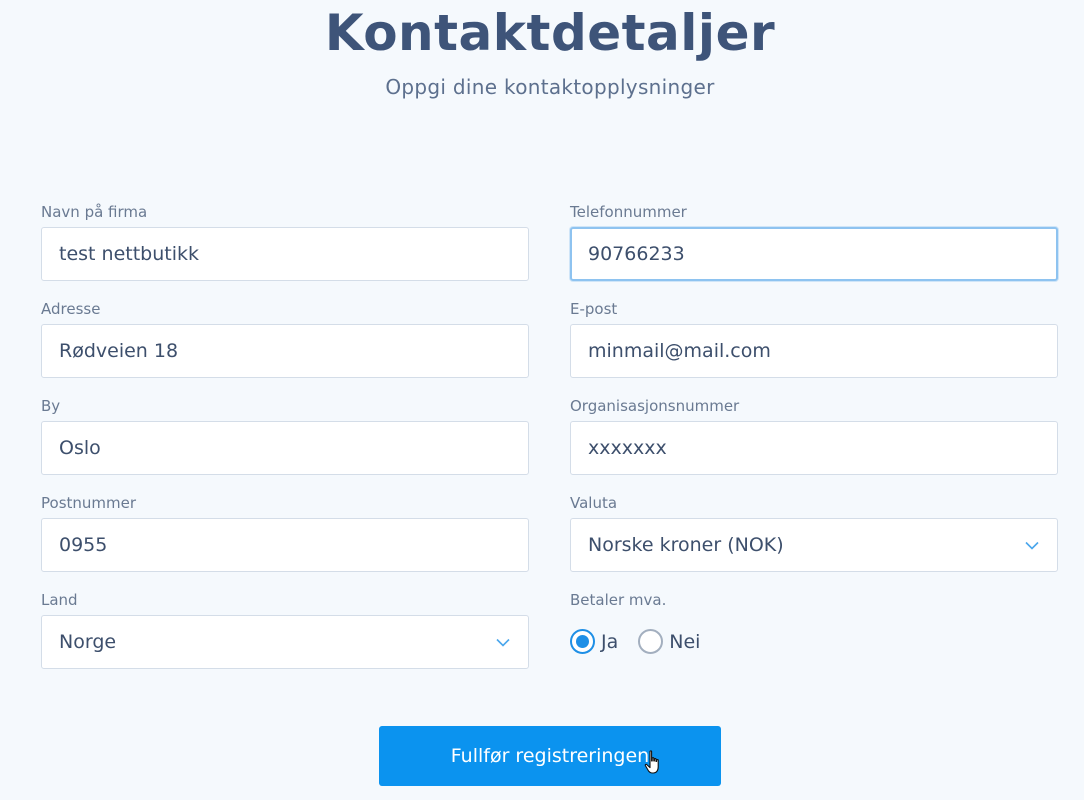 The image size is (1084, 800). What do you see at coordinates (285, 351) in the screenshot?
I see `address-input: Rødveien 18` at bounding box center [285, 351].